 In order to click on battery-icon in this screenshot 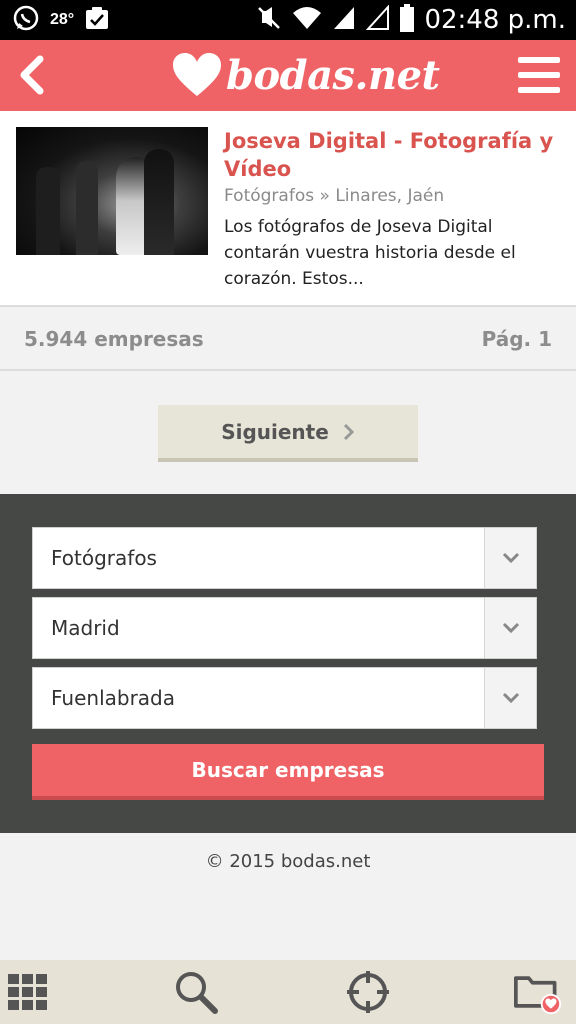, I will do `click(407, 20)`.